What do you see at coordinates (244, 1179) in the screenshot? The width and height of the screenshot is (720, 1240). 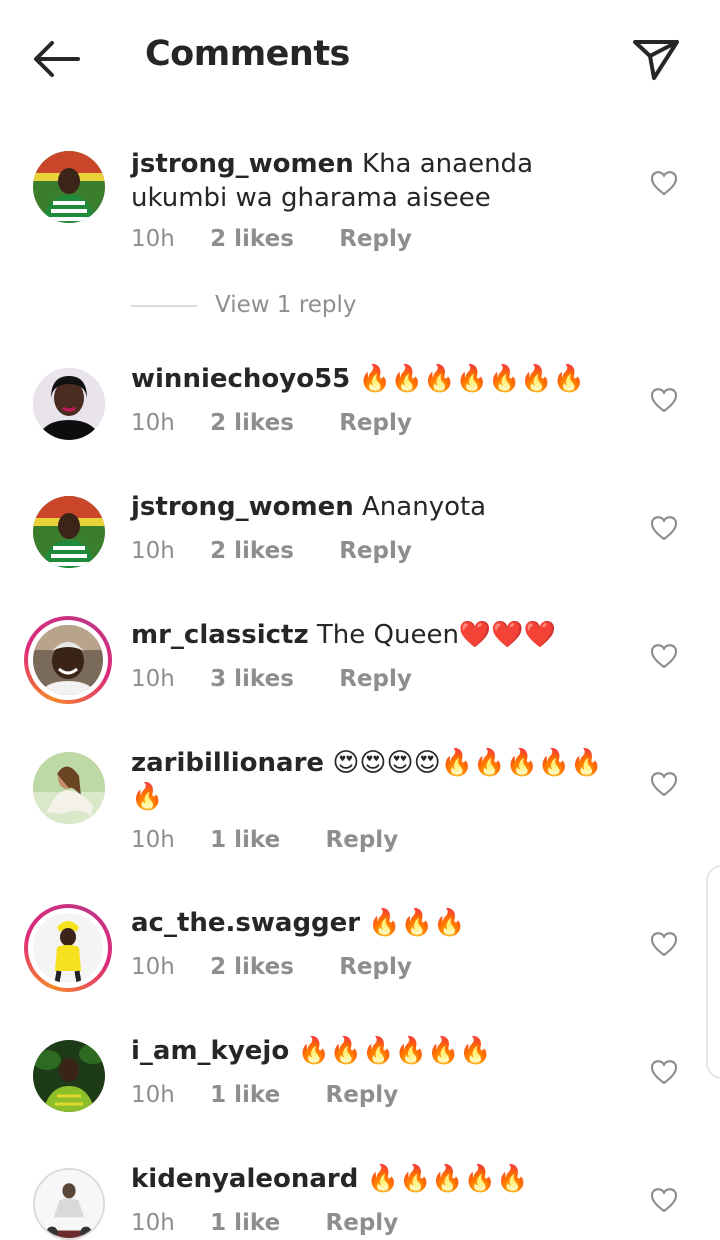 I see `comment-username: kidenyaleonard` at bounding box center [244, 1179].